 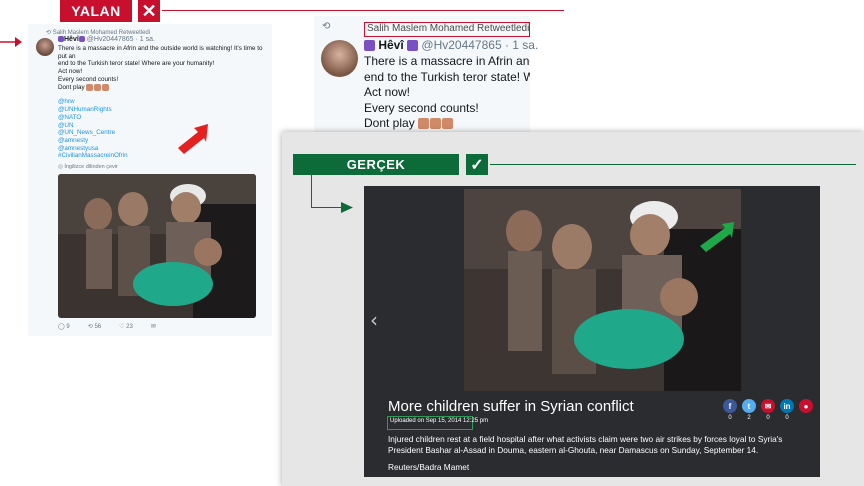 I want to click on tweet-photo, so click(x=157, y=246).